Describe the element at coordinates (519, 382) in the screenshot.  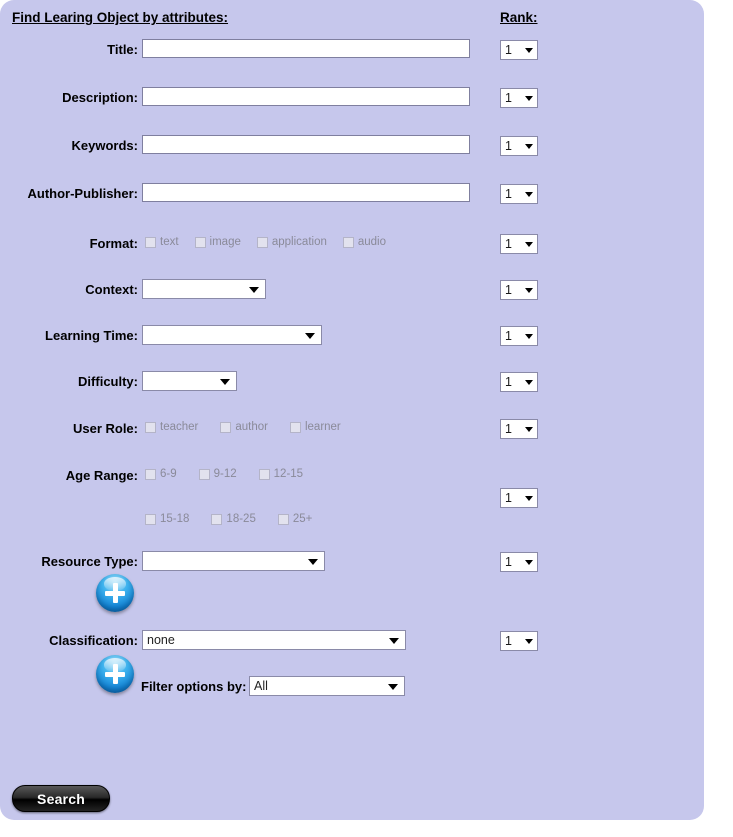
I see `rank-select-difficulty: 1` at that location.